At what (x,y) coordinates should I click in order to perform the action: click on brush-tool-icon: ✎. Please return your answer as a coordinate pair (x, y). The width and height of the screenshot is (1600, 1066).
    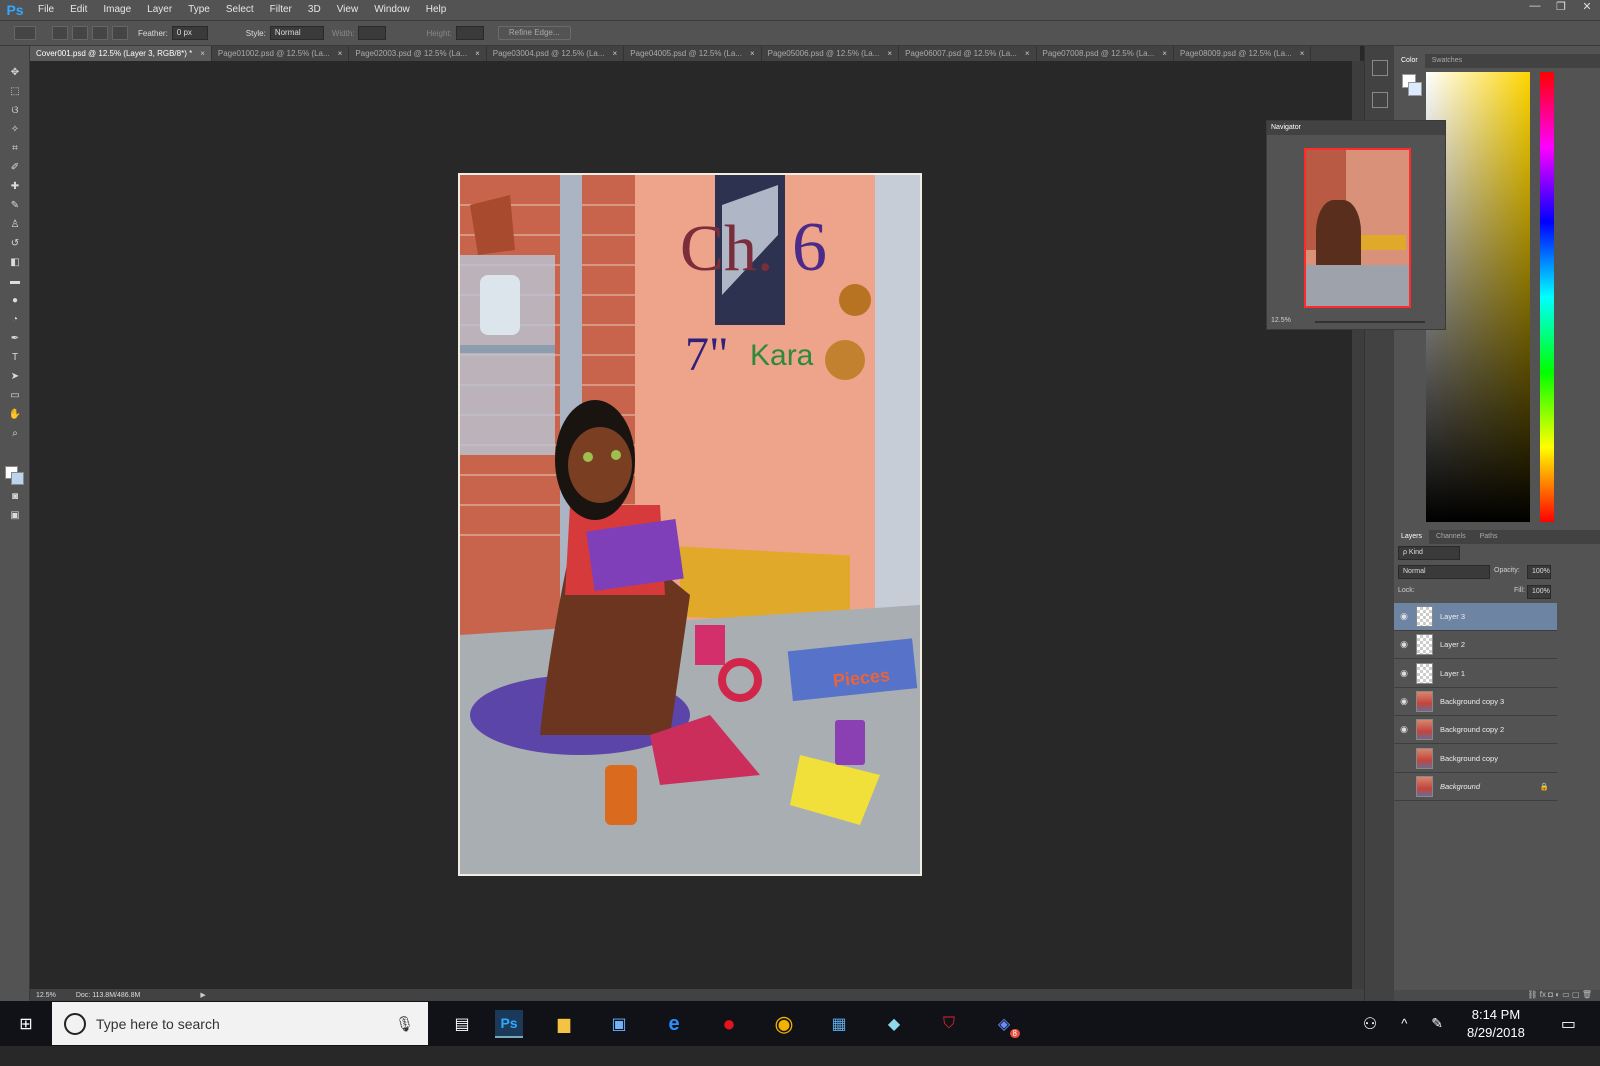
    Looking at the image, I should click on (15, 206).